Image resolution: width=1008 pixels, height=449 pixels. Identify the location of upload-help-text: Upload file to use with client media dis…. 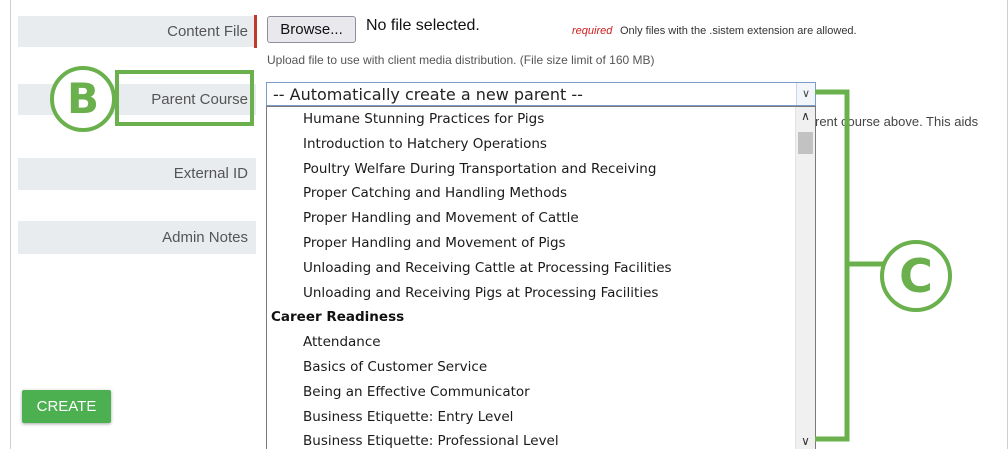
(461, 60).